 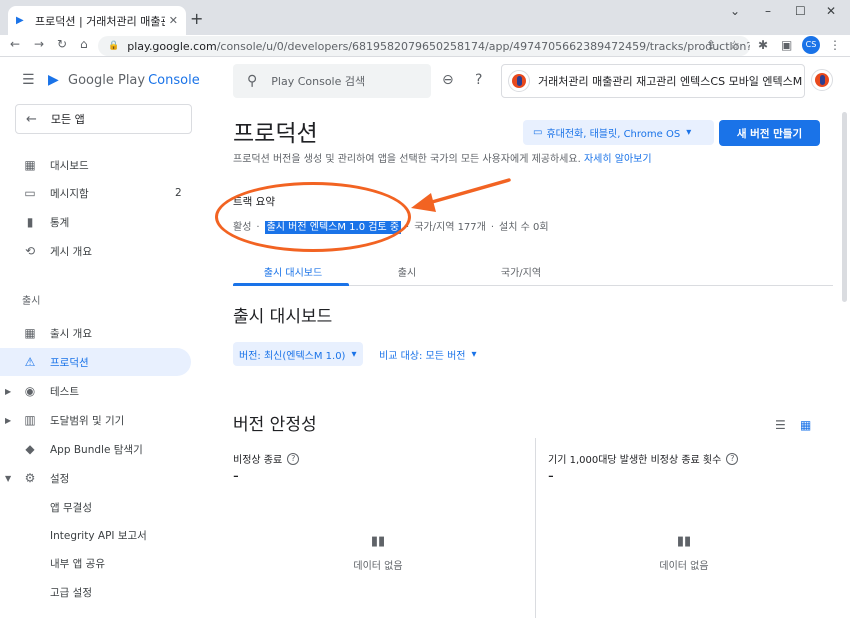 I want to click on sidebar-item-advanced-settings: 고급 설정, so click(x=95, y=592).